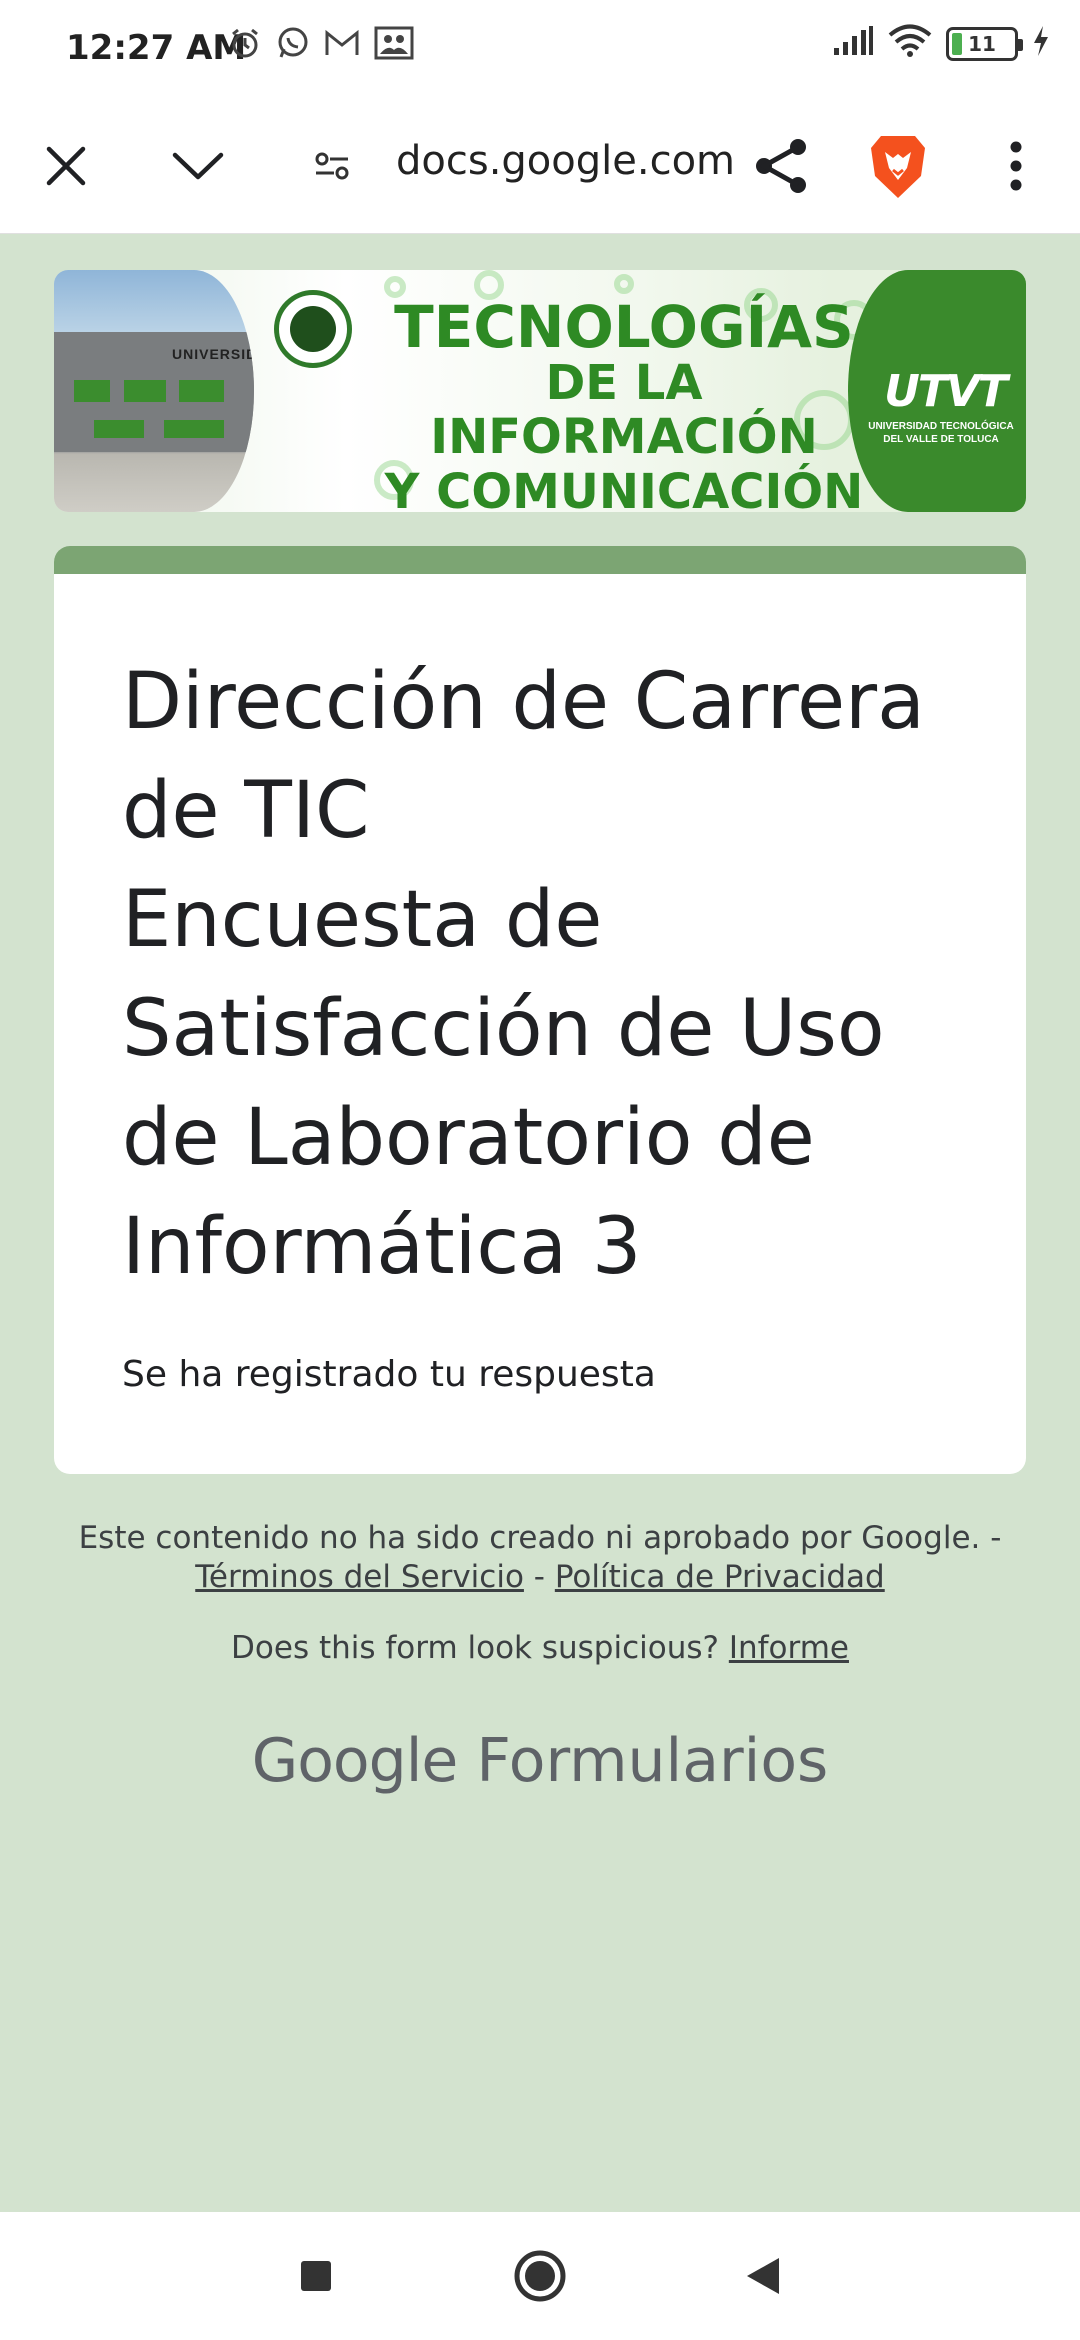 The height and width of the screenshot is (2340, 1080). I want to click on system-navigation-bar, so click(540, 2276).